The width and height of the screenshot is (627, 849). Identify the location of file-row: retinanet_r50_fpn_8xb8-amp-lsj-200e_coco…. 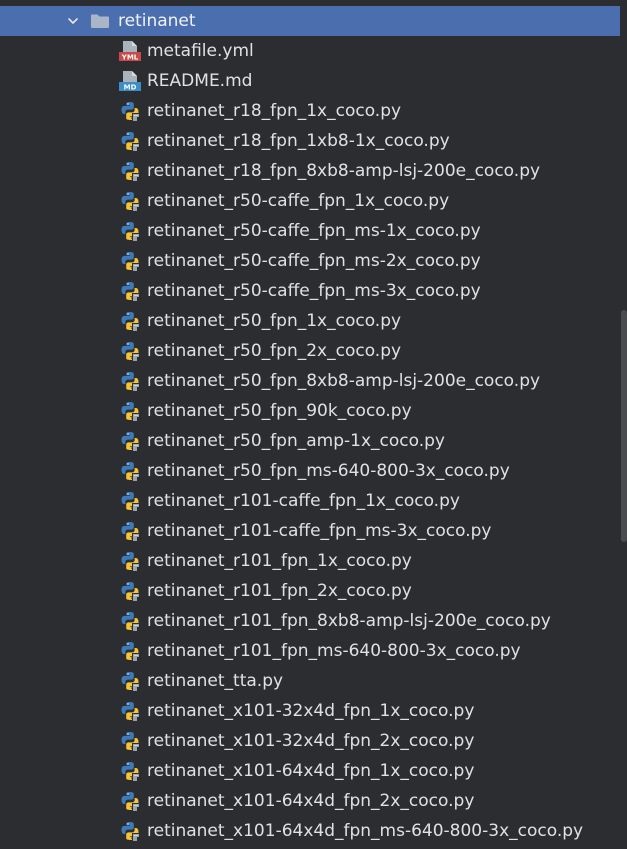
(310, 381).